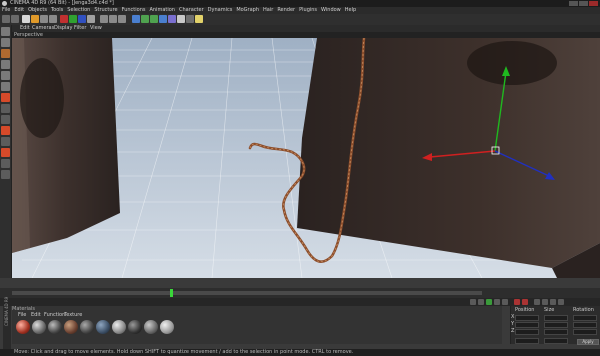  I want to click on materials-menu-function: Function, so click(54, 315).